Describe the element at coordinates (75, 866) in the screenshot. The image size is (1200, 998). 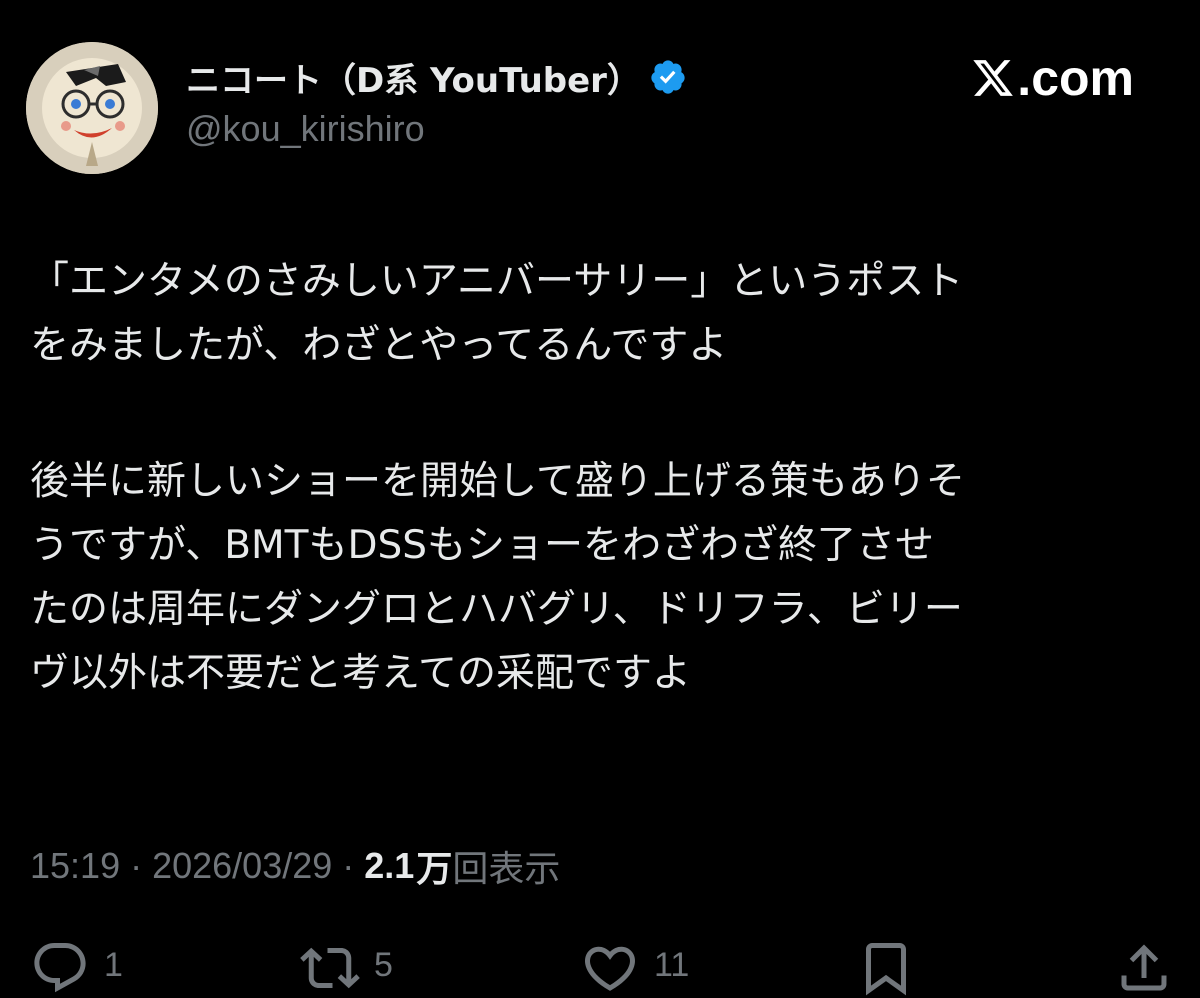
I see `post-time: 15:19` at that location.